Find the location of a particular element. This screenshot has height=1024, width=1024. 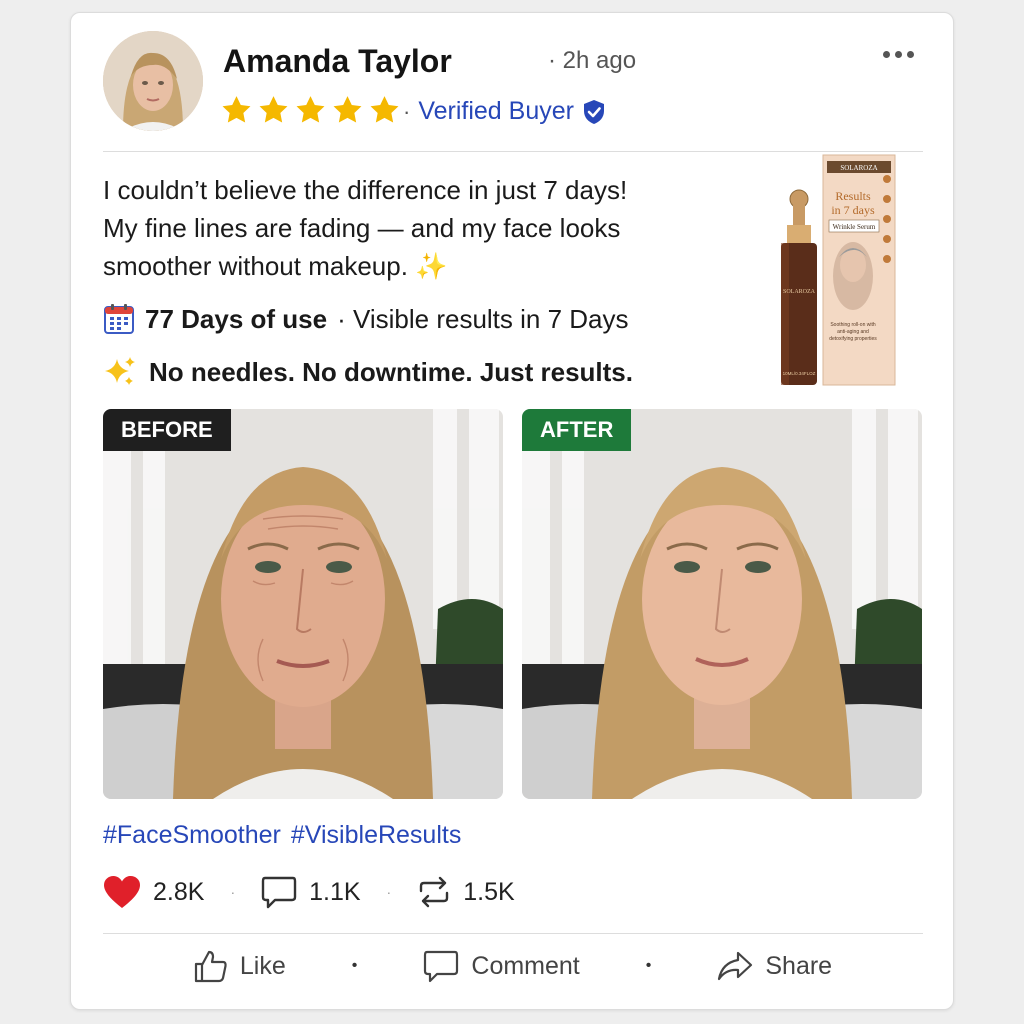

actions-divider is located at coordinates (513, 933).